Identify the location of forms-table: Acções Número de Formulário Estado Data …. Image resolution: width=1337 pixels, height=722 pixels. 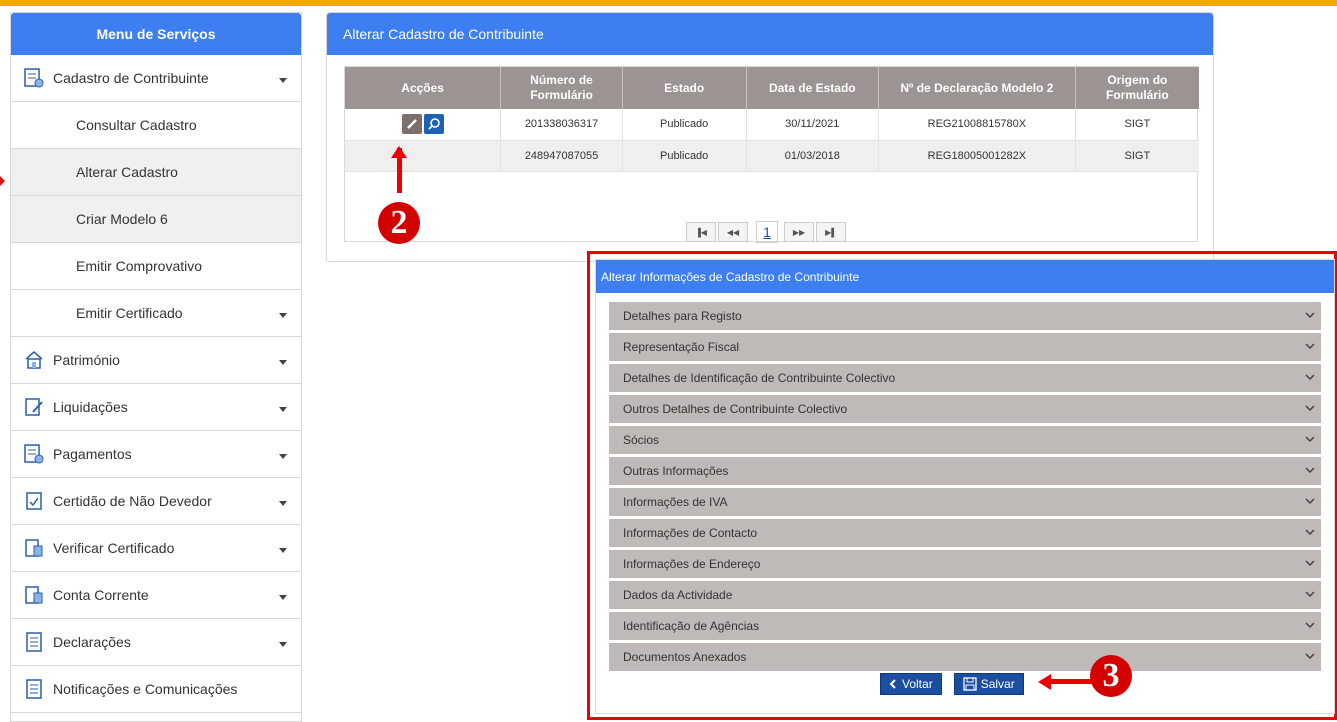
(772, 119).